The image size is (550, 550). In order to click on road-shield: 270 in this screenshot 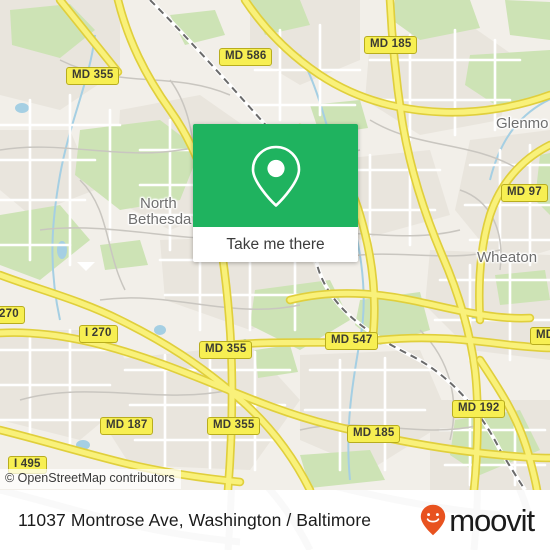, I will do `click(12, 315)`.